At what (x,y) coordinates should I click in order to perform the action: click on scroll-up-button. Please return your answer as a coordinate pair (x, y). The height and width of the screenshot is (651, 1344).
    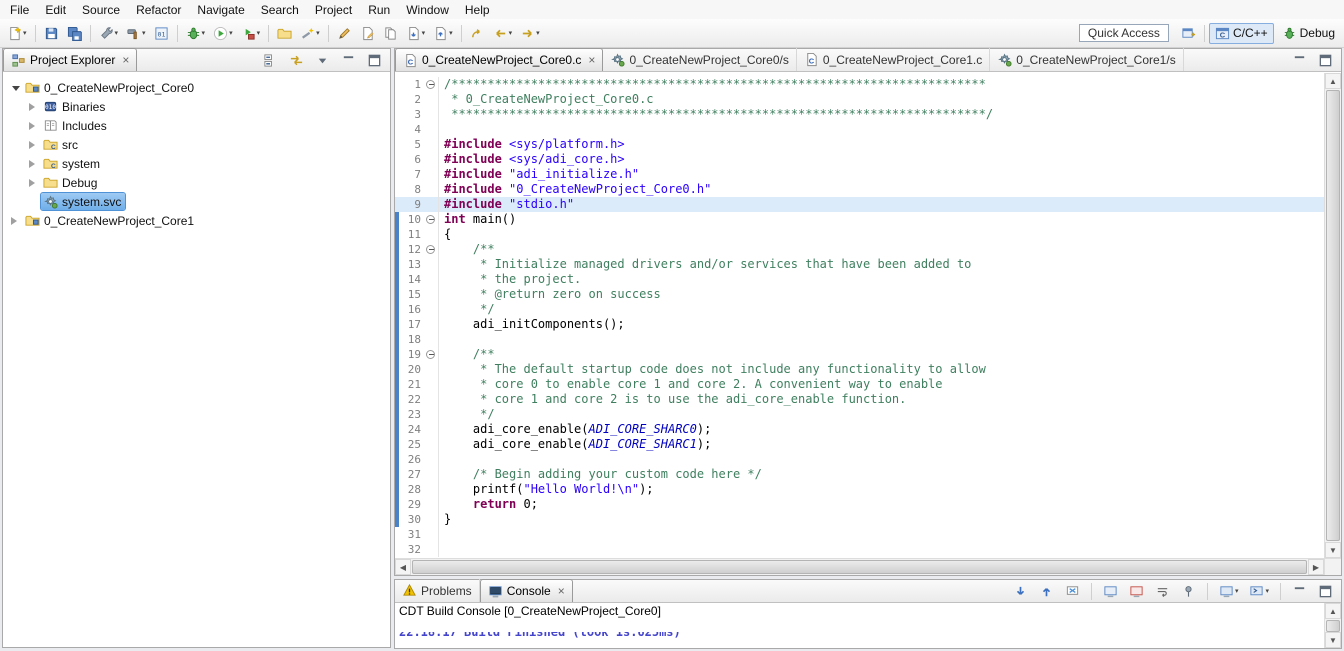
    Looking at the image, I should click on (1046, 591).